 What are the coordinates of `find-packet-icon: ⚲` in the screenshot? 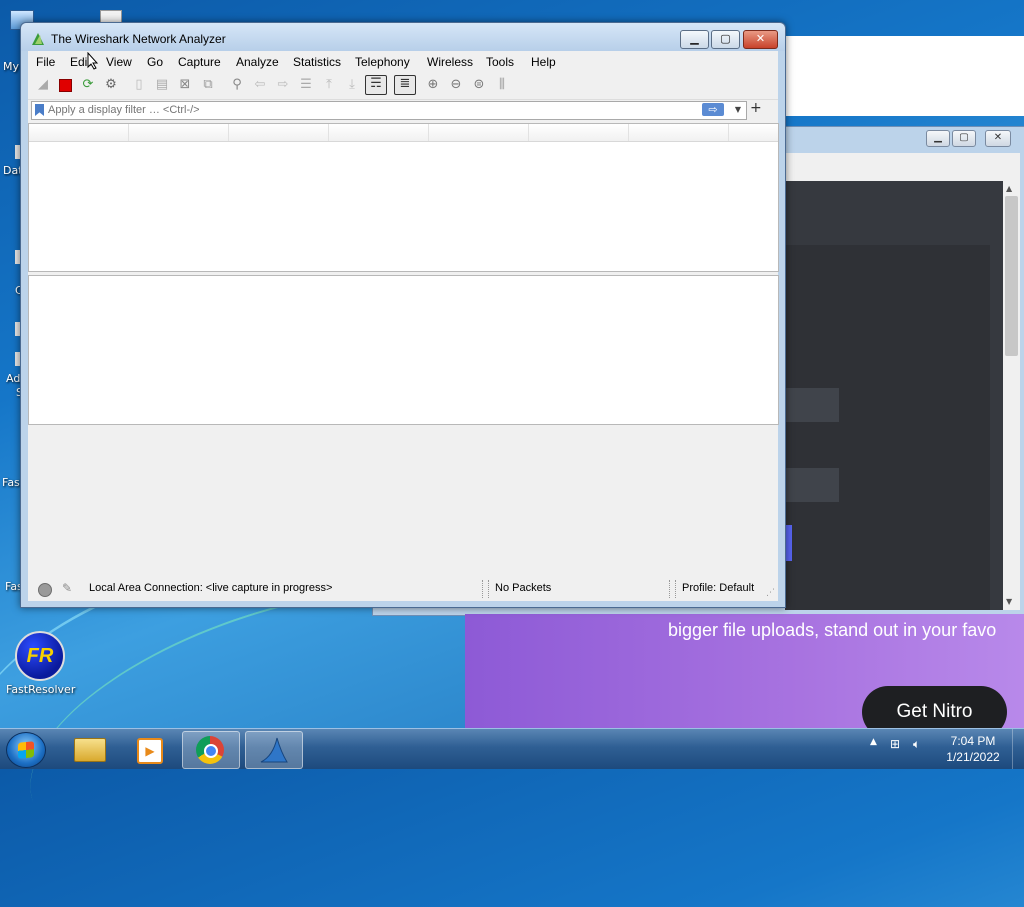 It's located at (237, 85).